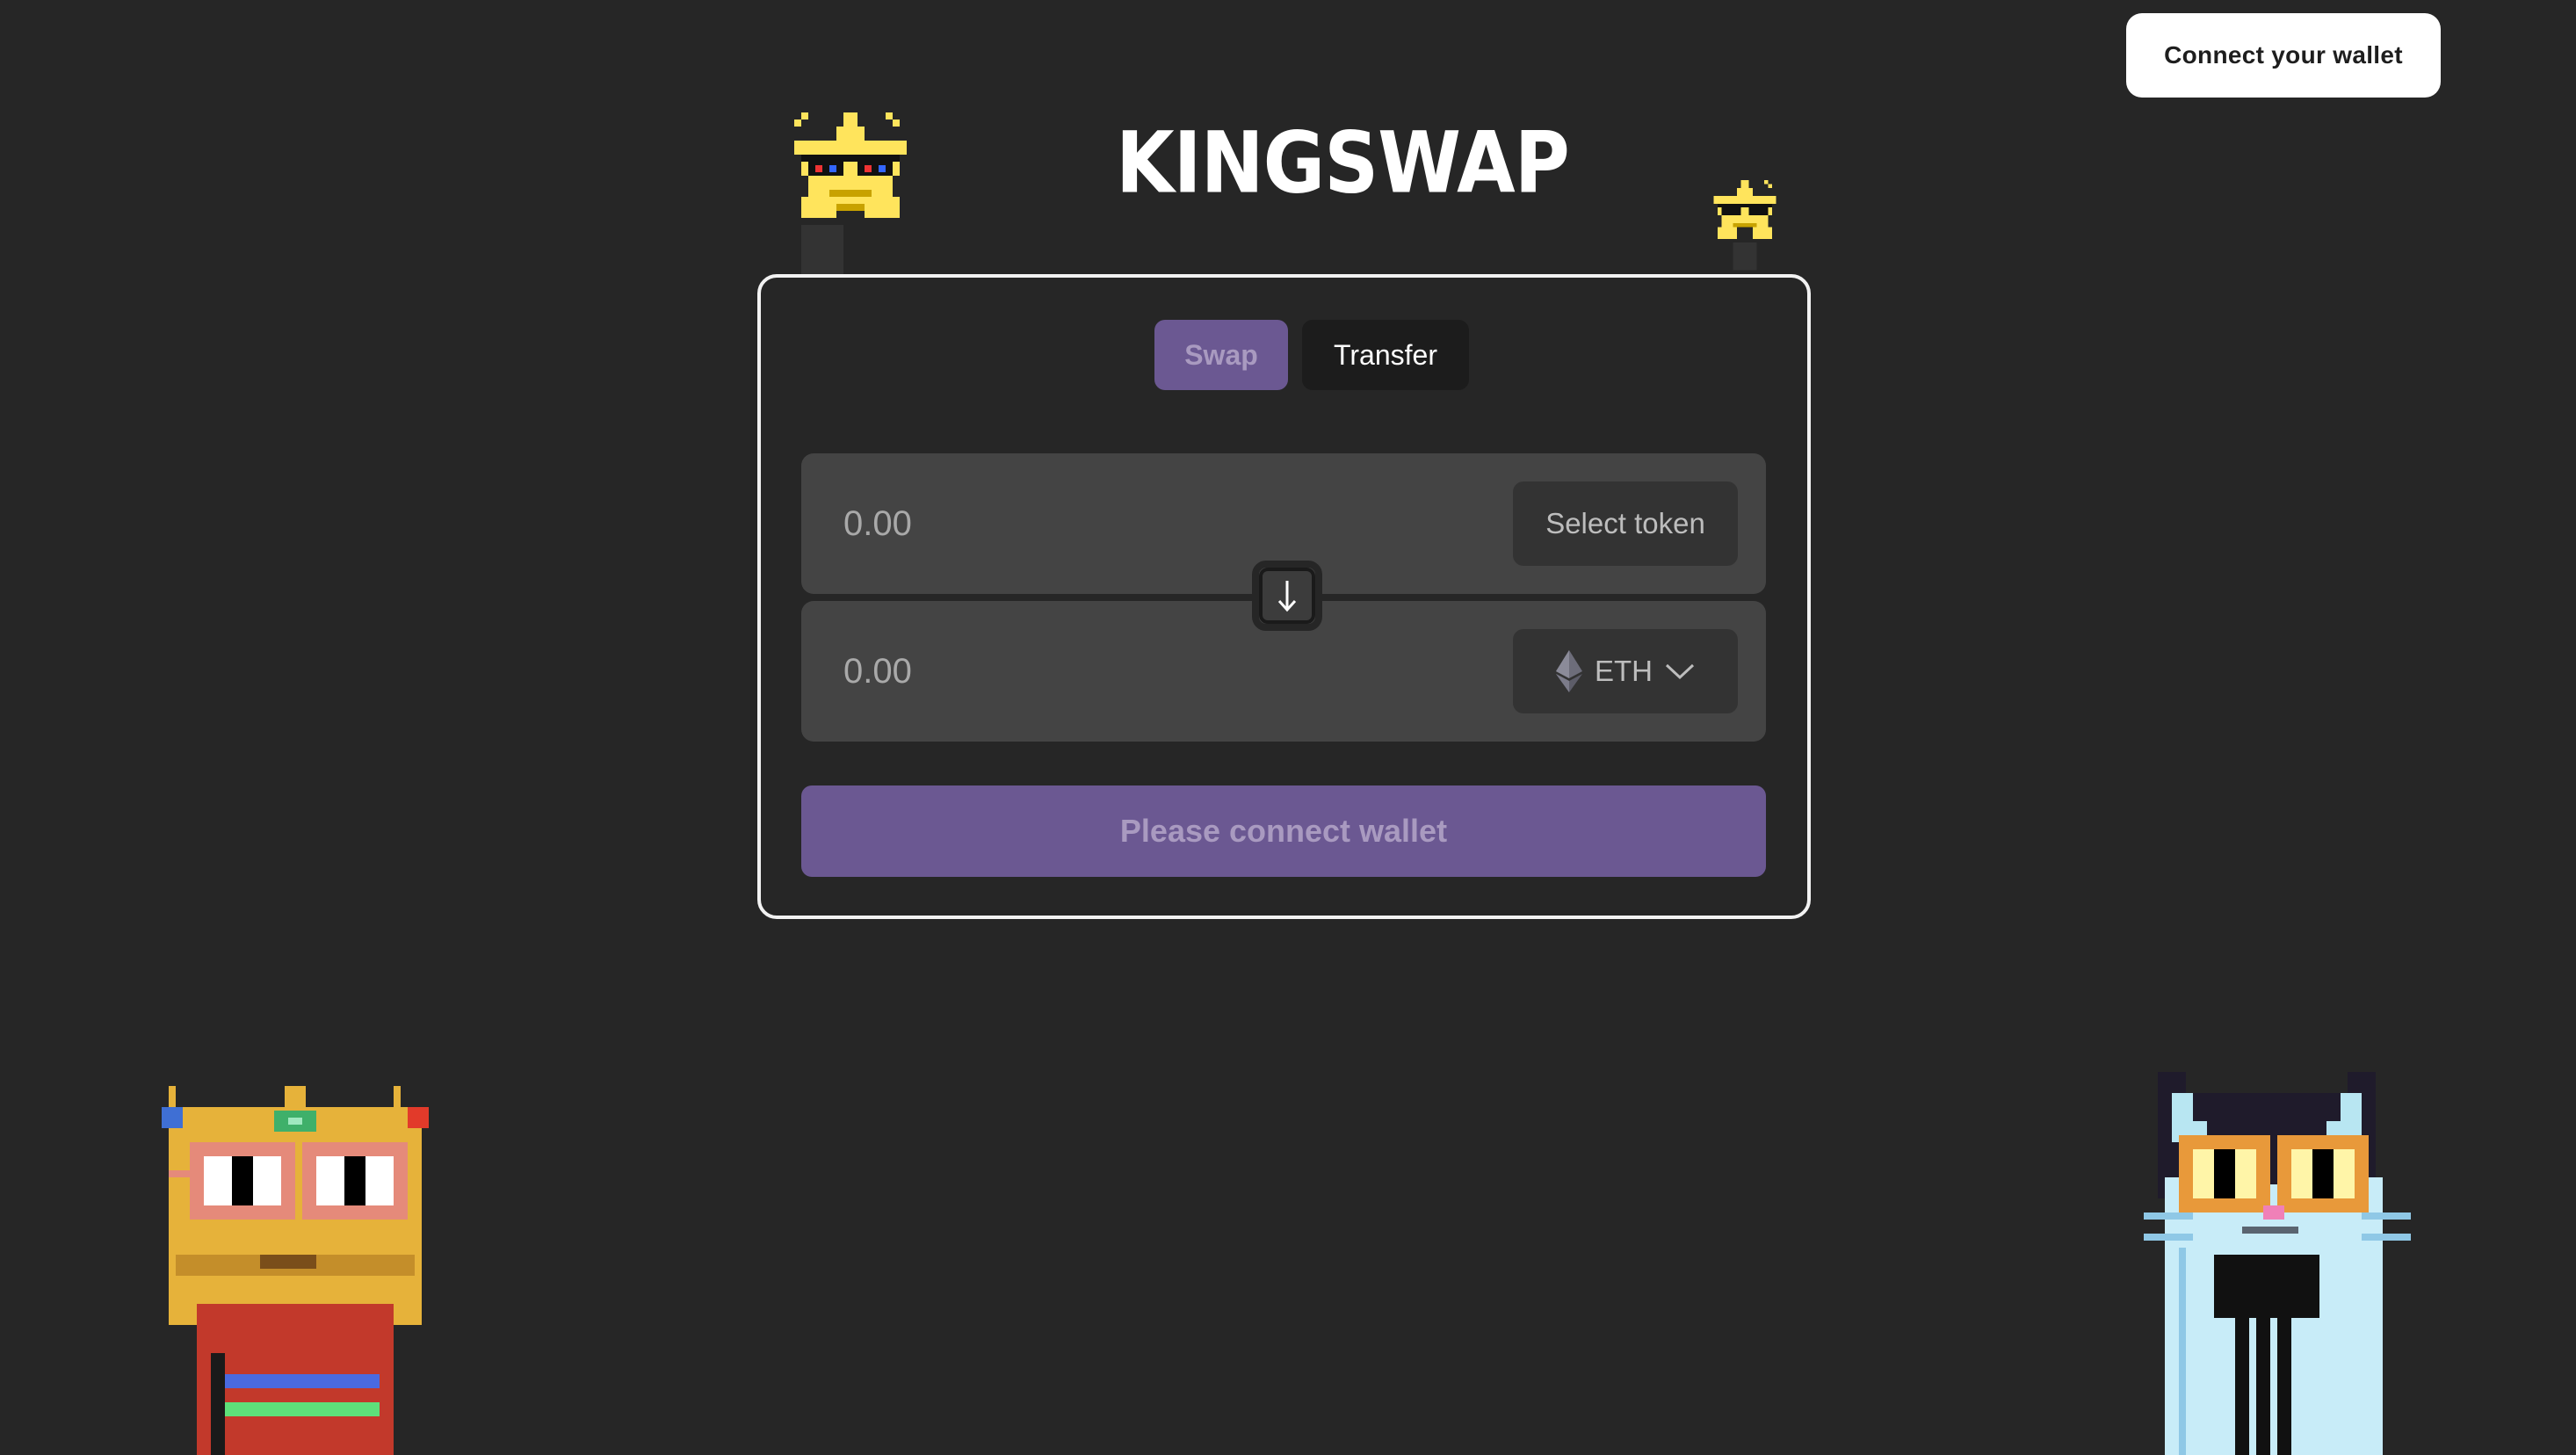 Image resolution: width=2576 pixels, height=1455 pixels. I want to click on select-token-button: Select token, so click(1625, 523).